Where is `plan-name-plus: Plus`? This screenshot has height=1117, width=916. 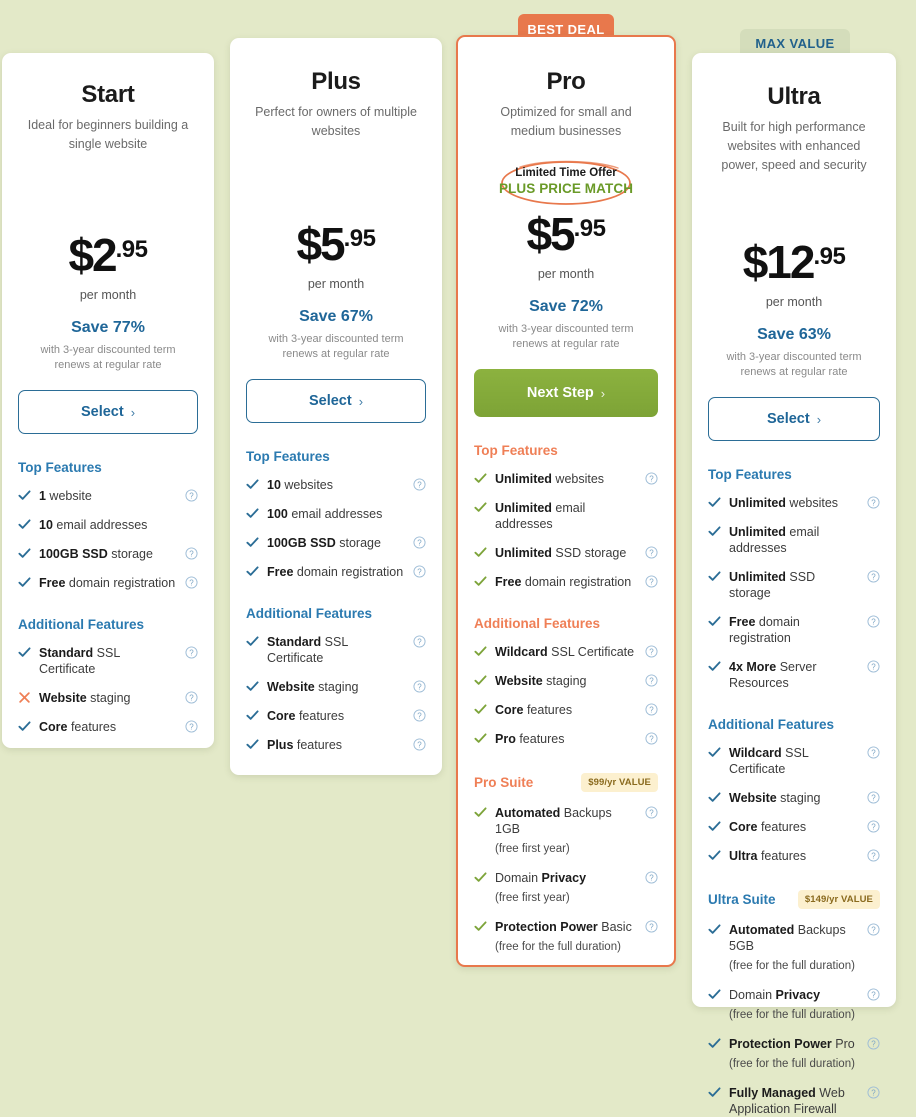
plan-name-plus: Plus is located at coordinates (336, 81).